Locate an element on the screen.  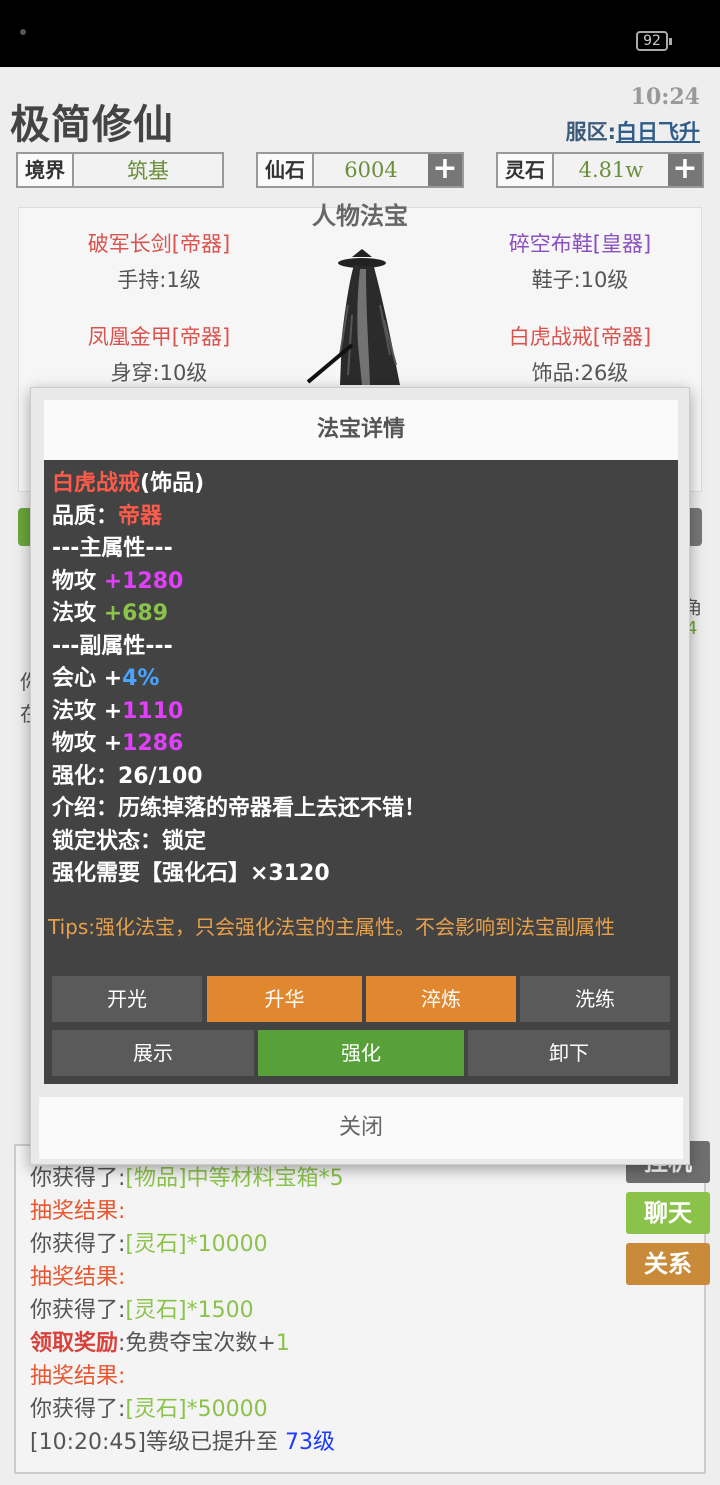
lingshi-value: 4.81w is located at coordinates (611, 170).